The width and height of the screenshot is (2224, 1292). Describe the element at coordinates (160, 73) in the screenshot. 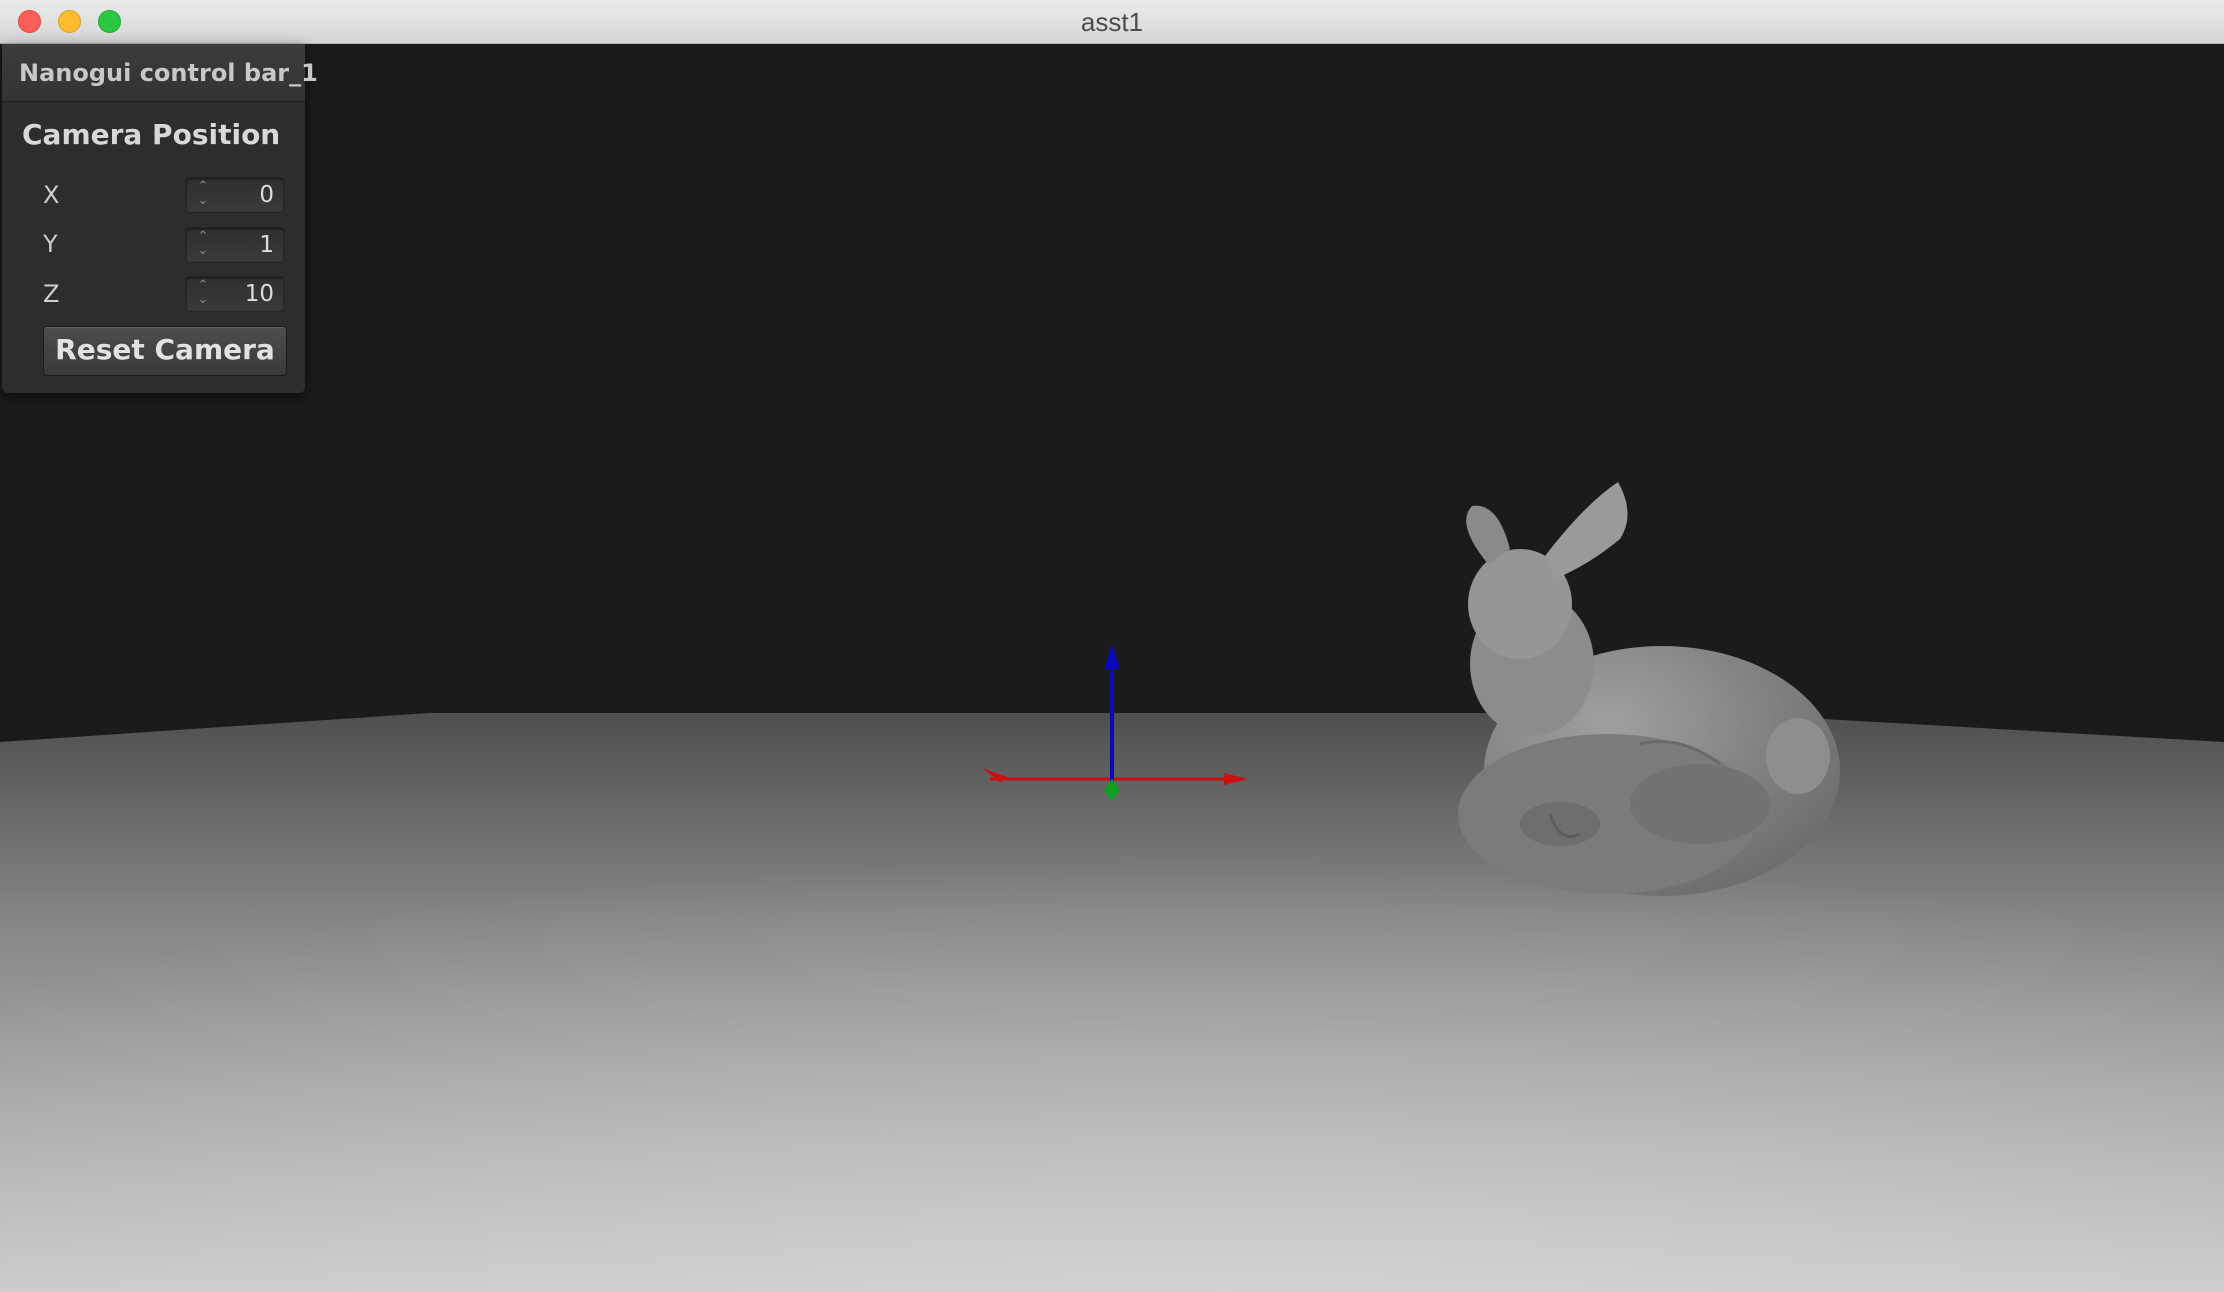

I see `panel-title-bar: Nanogui control bar_1` at that location.